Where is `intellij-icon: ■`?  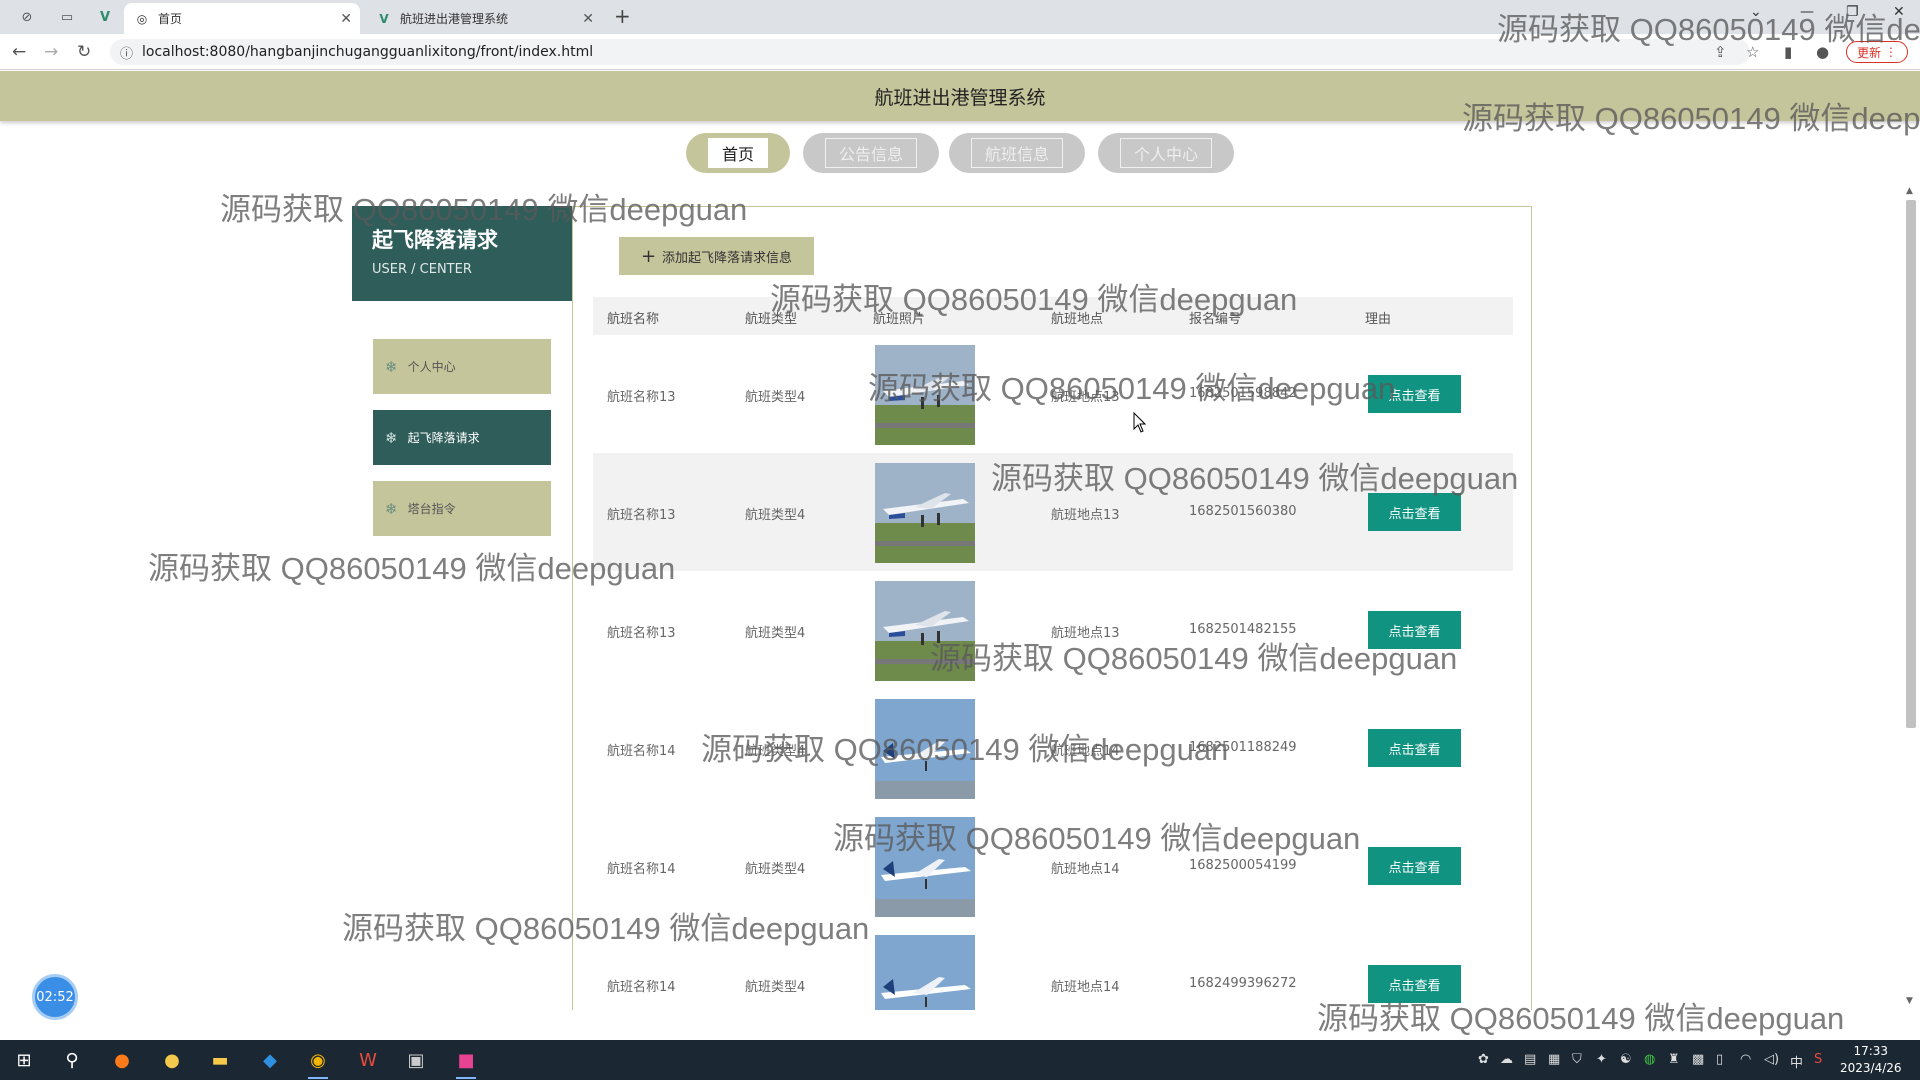
intellij-icon: ■ is located at coordinates (466, 1063).